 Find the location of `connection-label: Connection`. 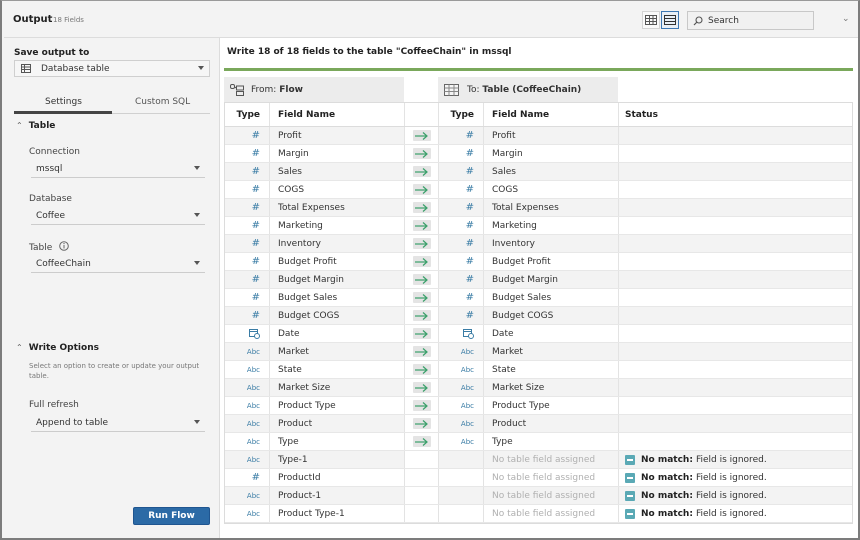

connection-label: Connection is located at coordinates (54, 152).